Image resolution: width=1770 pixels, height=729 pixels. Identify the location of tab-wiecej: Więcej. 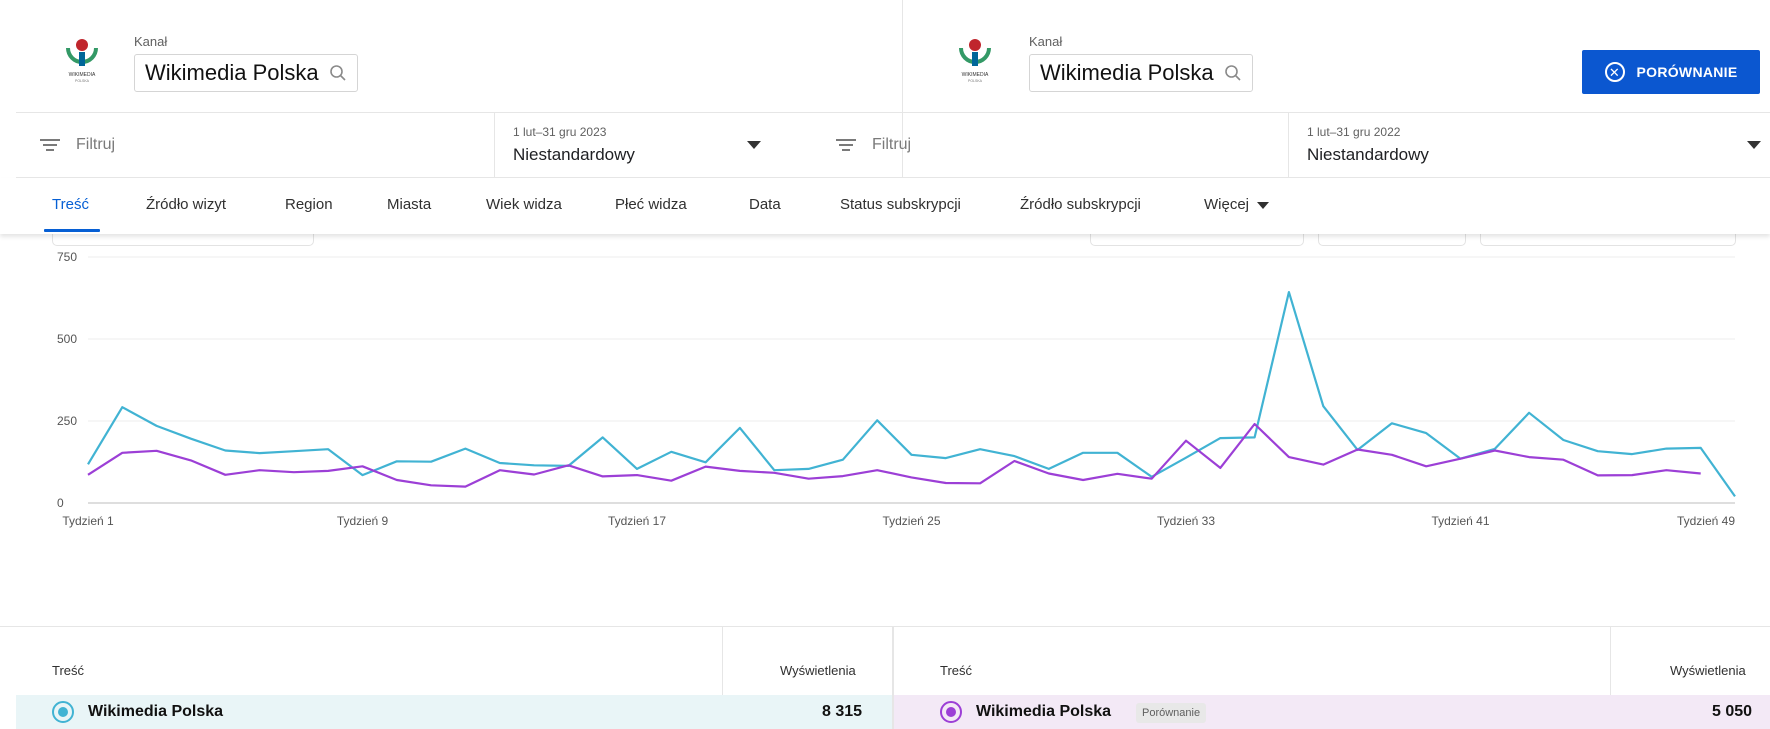
(1237, 204).